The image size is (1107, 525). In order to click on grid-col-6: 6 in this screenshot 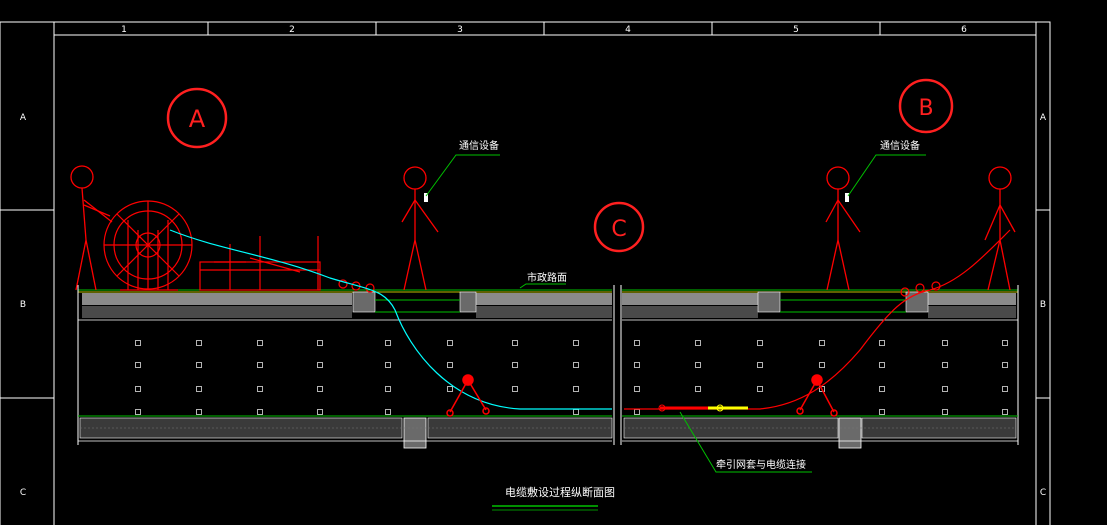, I will do `click(964, 30)`.